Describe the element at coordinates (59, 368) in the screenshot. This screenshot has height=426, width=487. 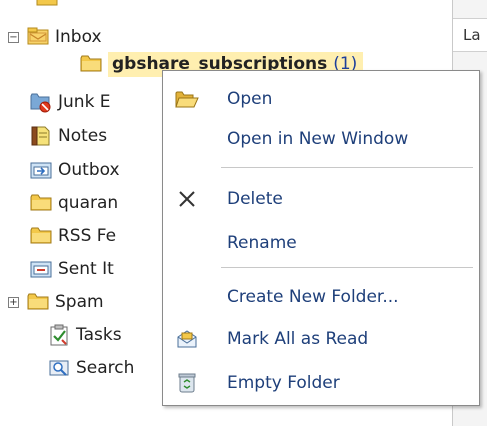
I see `search-folder-icon` at that location.